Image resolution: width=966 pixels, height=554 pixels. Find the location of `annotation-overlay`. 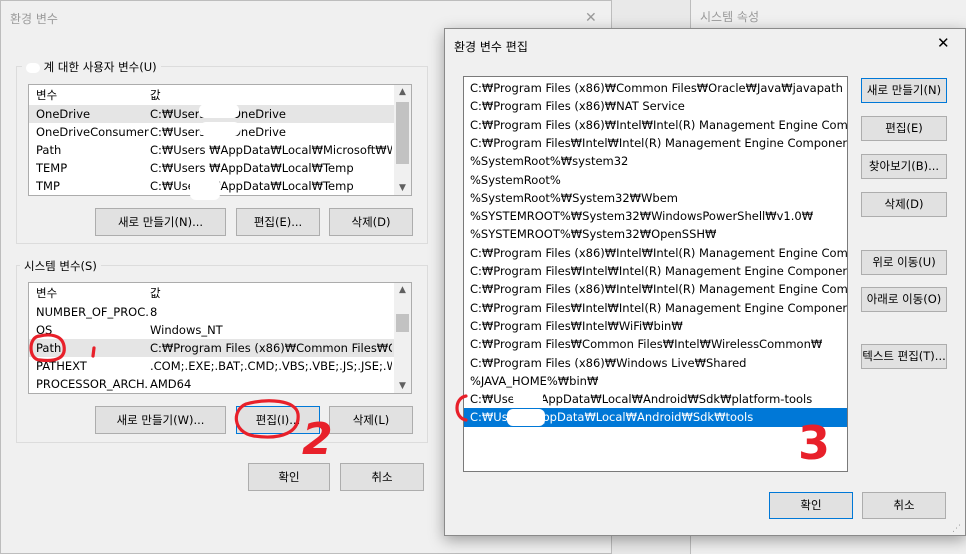

annotation-overlay is located at coordinates (248, 386).